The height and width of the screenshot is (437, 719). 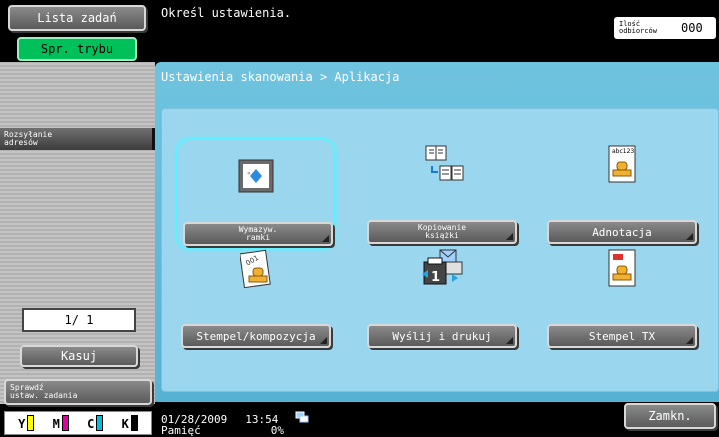 What do you see at coordinates (79, 320) in the screenshot?
I see `page-indicator: 1/ 1` at bounding box center [79, 320].